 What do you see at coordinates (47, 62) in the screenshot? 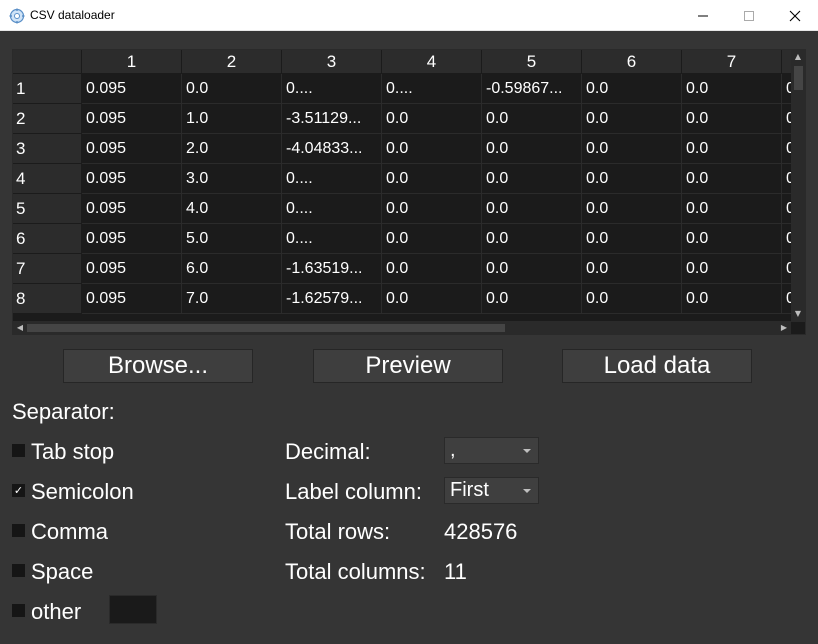
I see `table-corner` at bounding box center [47, 62].